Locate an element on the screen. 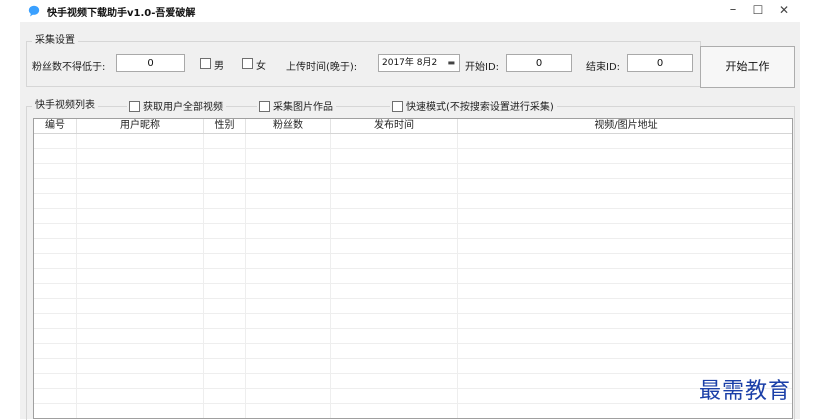  end-id-input: 0 is located at coordinates (660, 63).